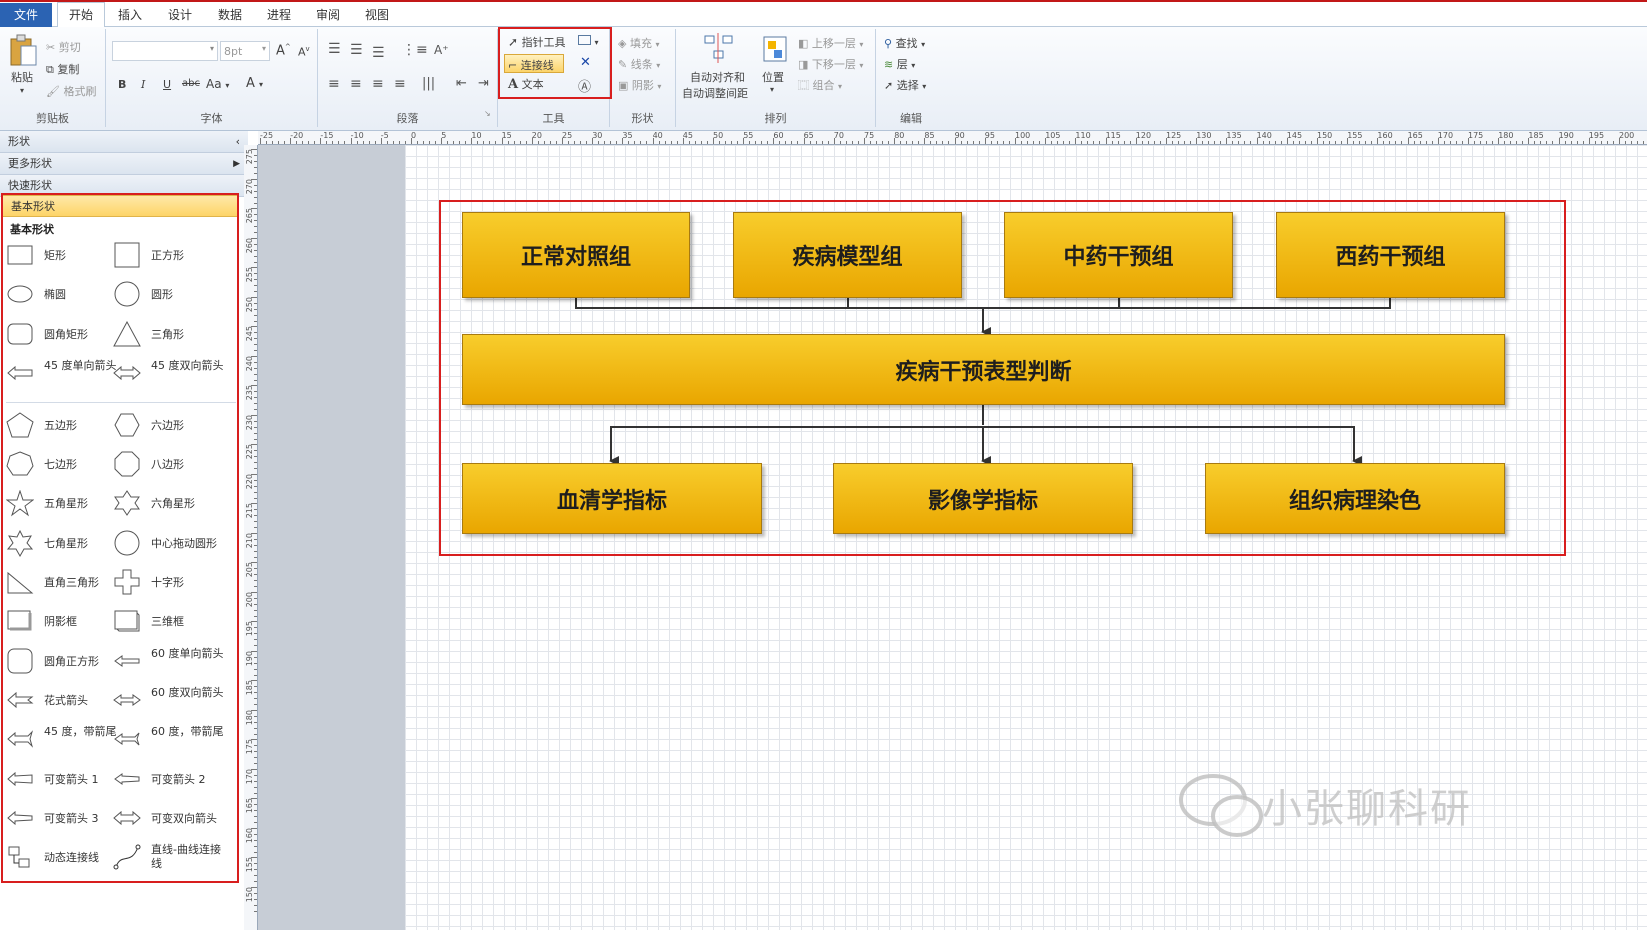 This screenshot has height=930, width=1647. Describe the element at coordinates (1390, 255) in the screenshot. I see `group-box-western-intervention: 西药干预组` at that location.